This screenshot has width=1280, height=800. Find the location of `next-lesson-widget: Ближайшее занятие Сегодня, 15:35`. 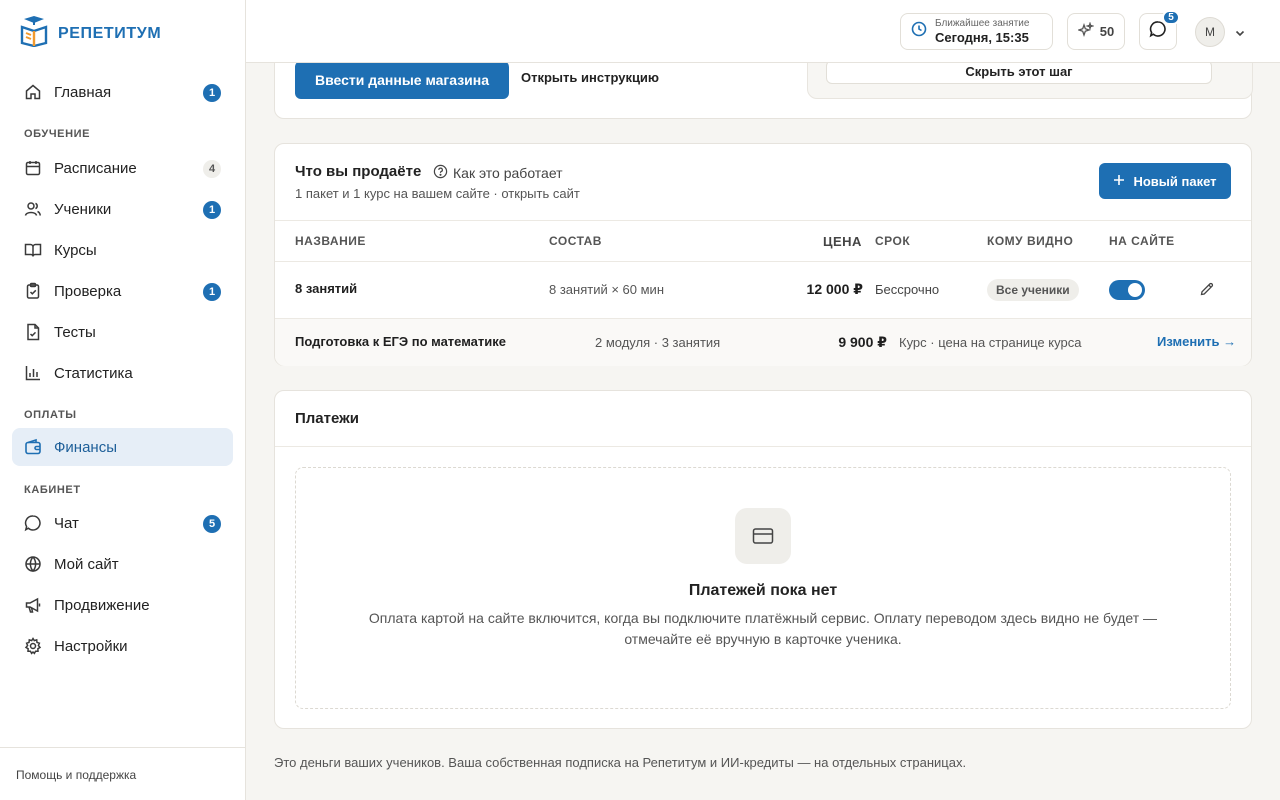

next-lesson-widget: Ближайшее занятие Сегодня, 15:35 is located at coordinates (976, 31).